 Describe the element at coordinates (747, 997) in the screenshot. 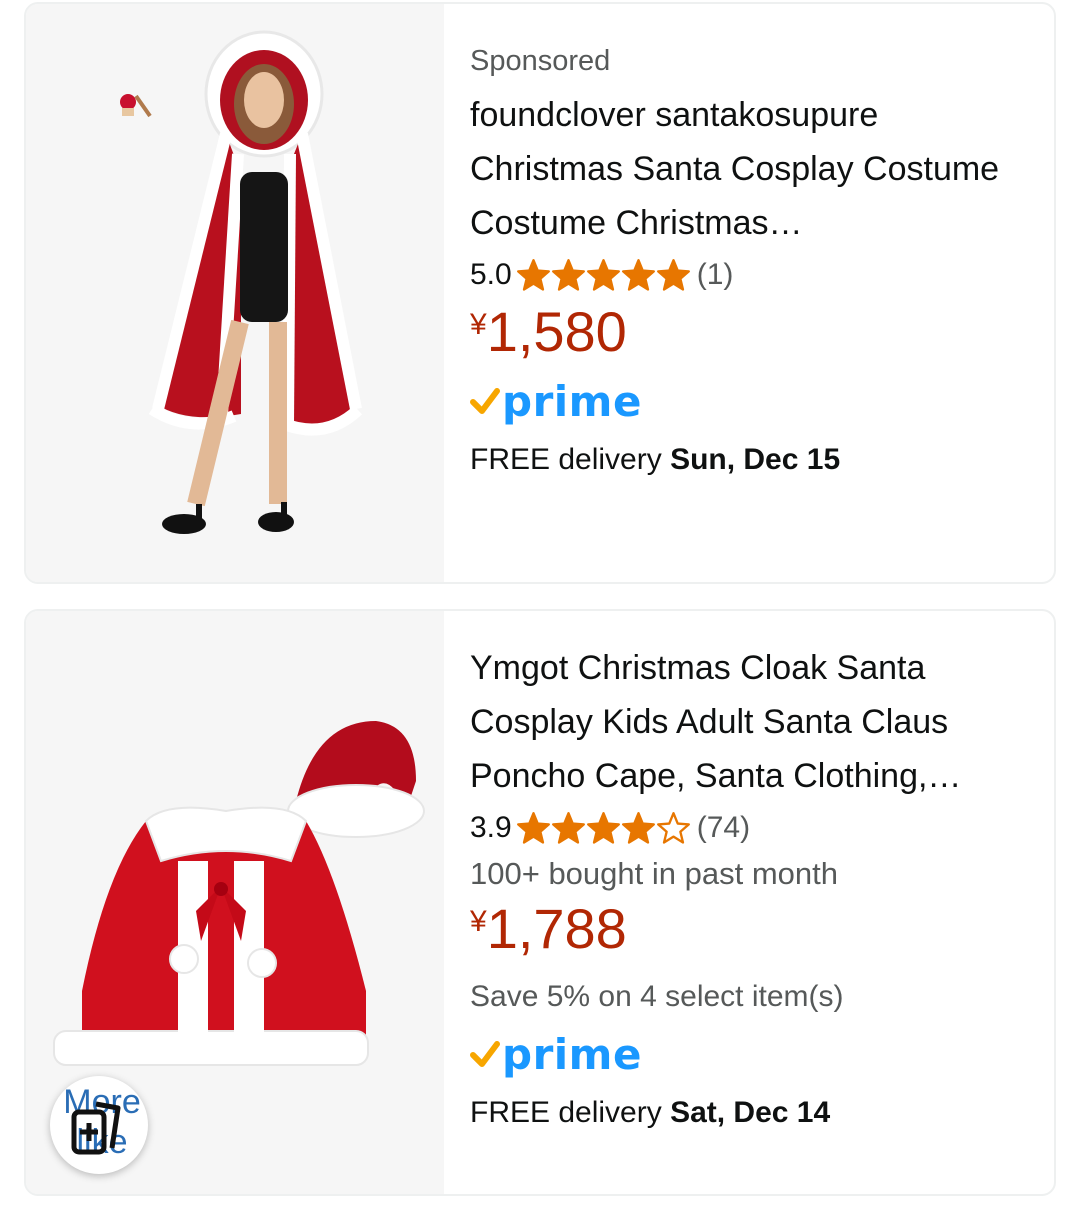

I see `save-offer: Save 5% on 4 select item(s)` at that location.